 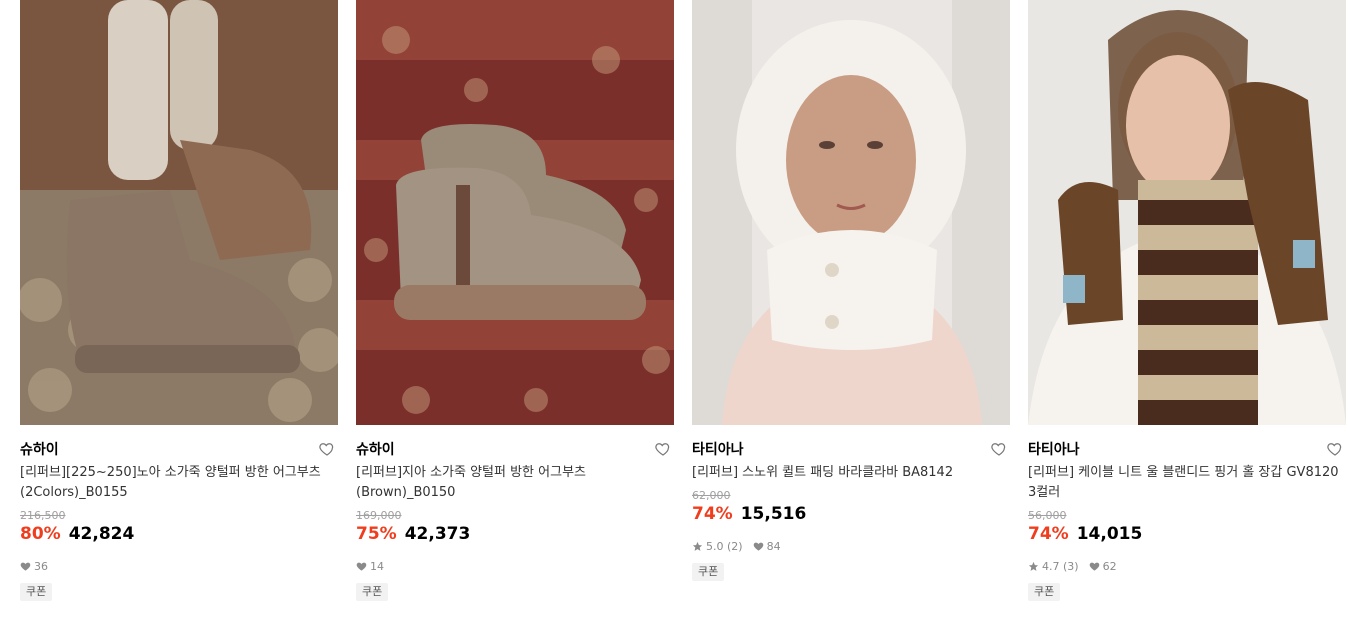 What do you see at coordinates (1109, 534) in the screenshot?
I see `sale-price: 14,015` at bounding box center [1109, 534].